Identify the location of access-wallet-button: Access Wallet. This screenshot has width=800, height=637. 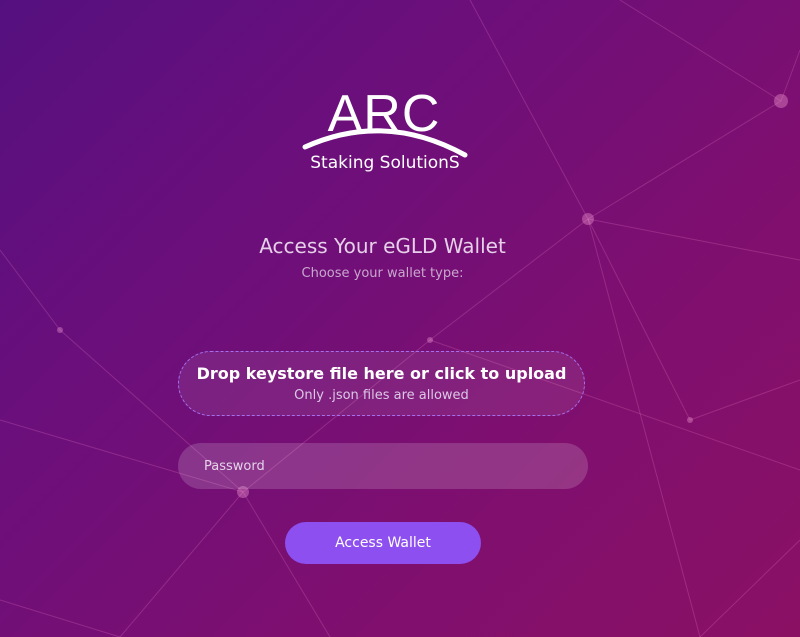
(383, 543).